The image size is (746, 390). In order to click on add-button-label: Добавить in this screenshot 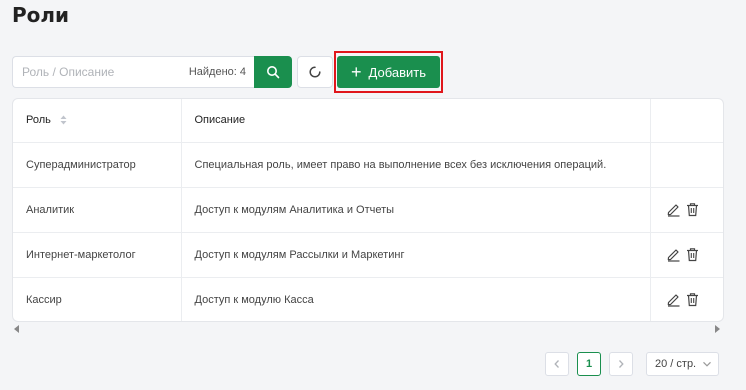, I will do `click(397, 72)`.